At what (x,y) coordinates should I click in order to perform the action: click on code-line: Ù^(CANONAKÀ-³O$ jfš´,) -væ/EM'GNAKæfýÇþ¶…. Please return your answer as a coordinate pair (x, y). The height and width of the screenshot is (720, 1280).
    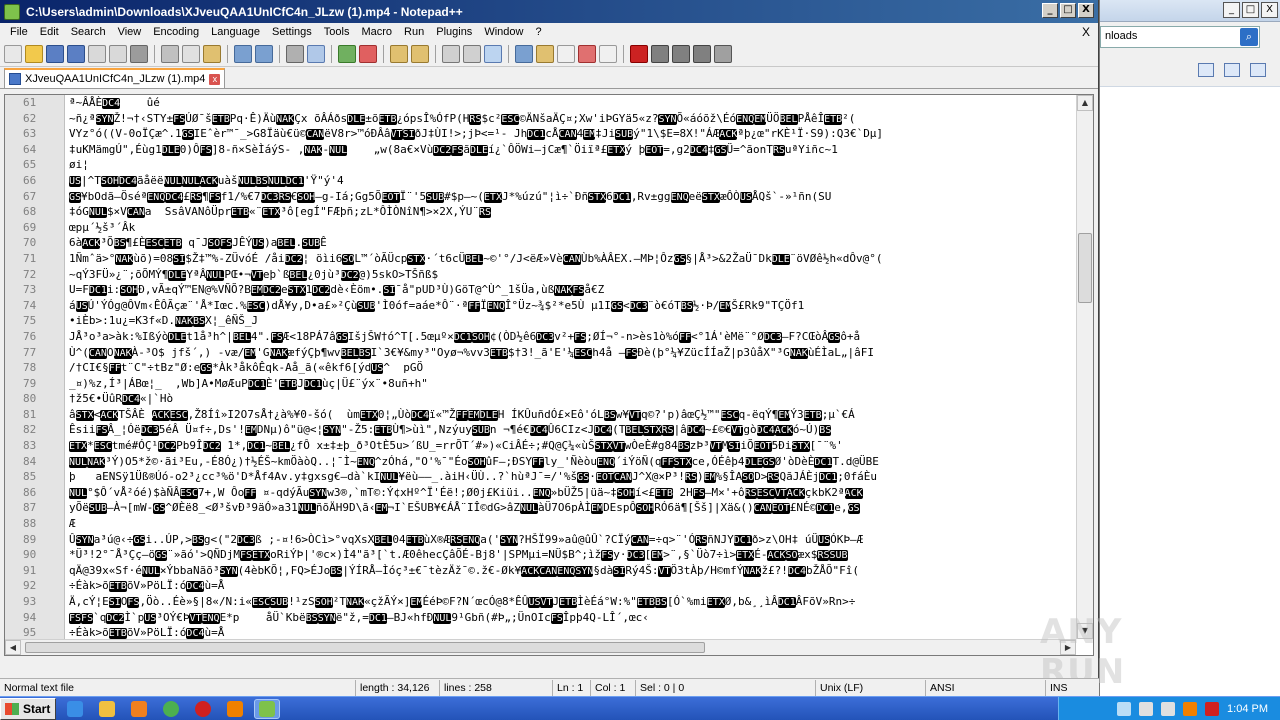
    Looking at the image, I should click on (572, 353).